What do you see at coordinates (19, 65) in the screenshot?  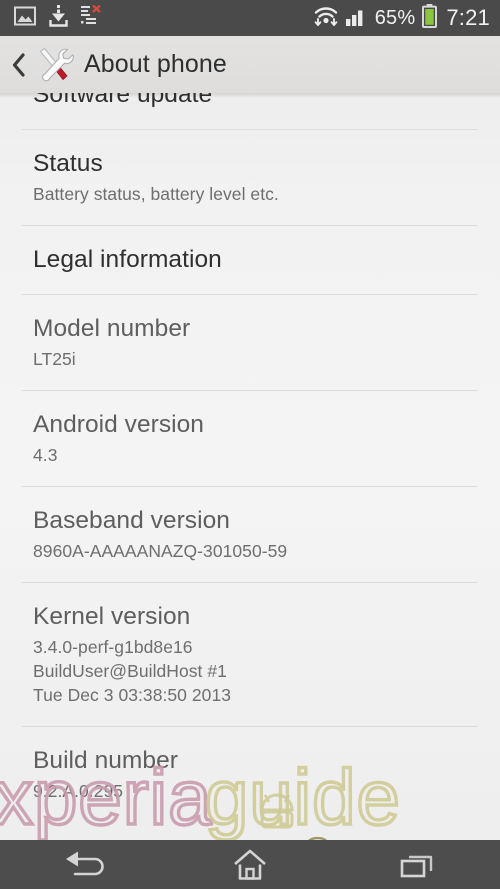 I see `back-chevron-icon` at bounding box center [19, 65].